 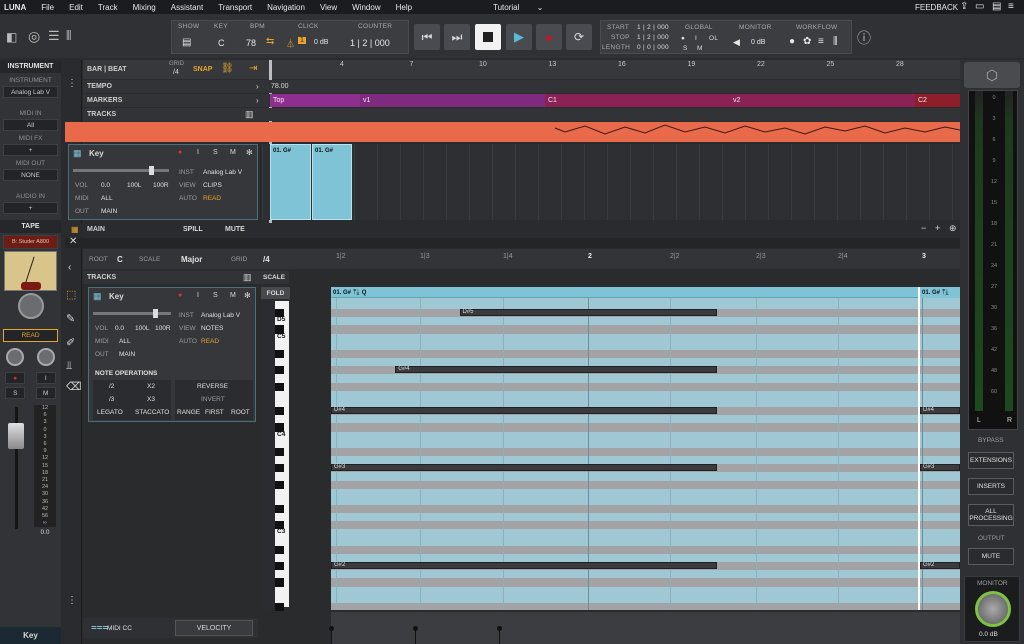 What do you see at coordinates (700, 48) in the screenshot?
I see `global-m-button: M` at bounding box center [700, 48].